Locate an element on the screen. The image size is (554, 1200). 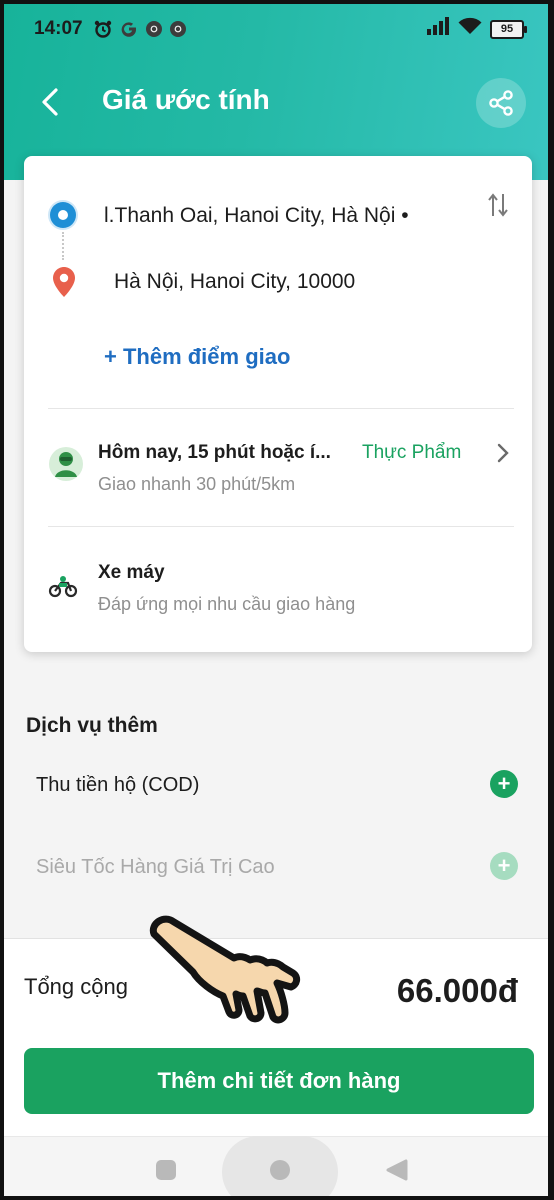
vehicle-title: Xe máy is located at coordinates (131, 573).